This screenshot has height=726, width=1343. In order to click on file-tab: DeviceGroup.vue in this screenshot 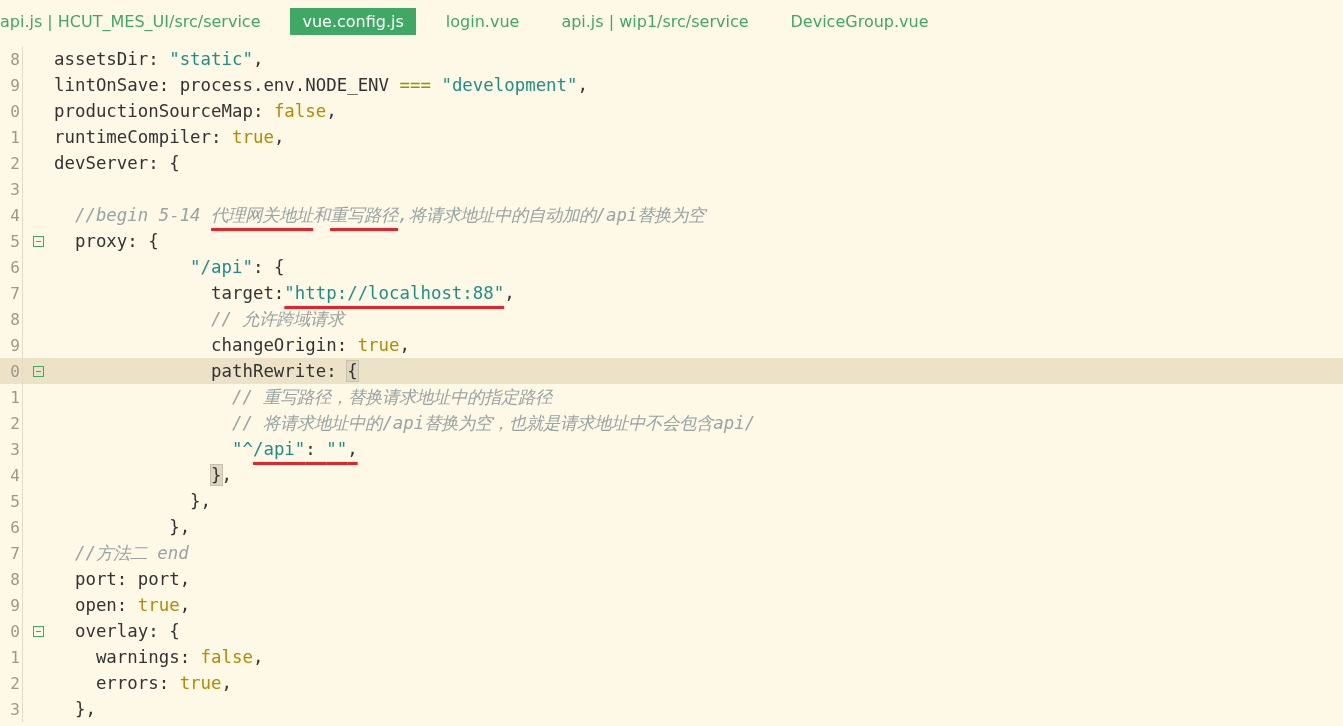, I will do `click(859, 21)`.